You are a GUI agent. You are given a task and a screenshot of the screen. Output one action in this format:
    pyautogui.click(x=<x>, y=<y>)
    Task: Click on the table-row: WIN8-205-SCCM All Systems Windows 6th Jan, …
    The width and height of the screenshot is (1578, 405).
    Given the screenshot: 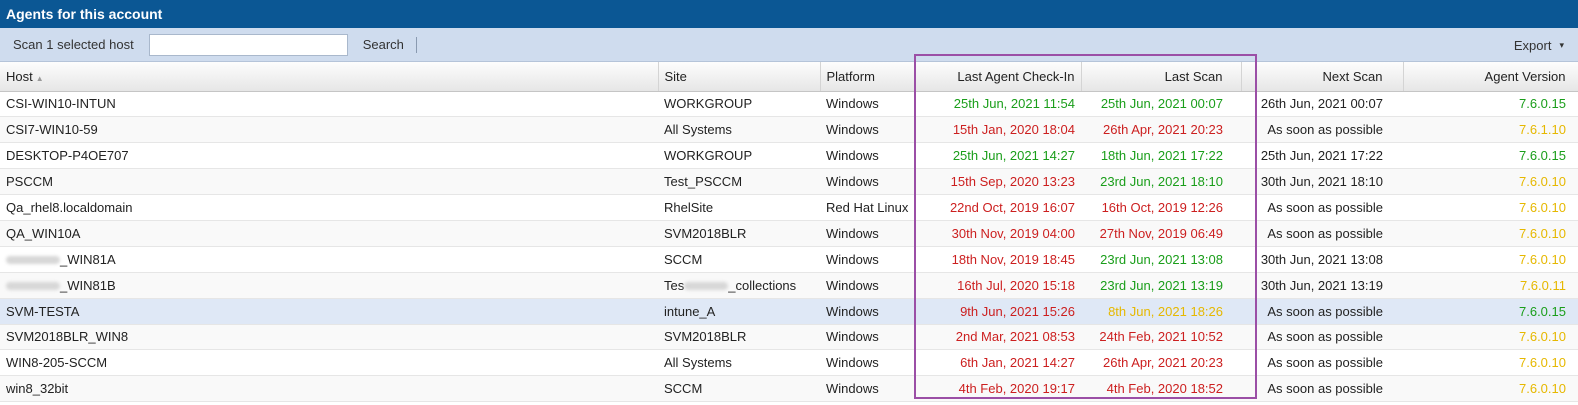 What is the action you would take?
    pyautogui.click(x=789, y=363)
    